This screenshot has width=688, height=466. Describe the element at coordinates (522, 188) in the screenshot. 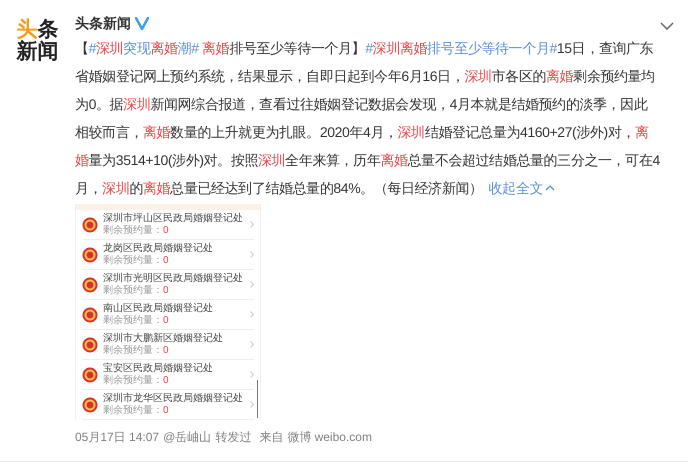

I see `collapse-link: 收起全文` at that location.